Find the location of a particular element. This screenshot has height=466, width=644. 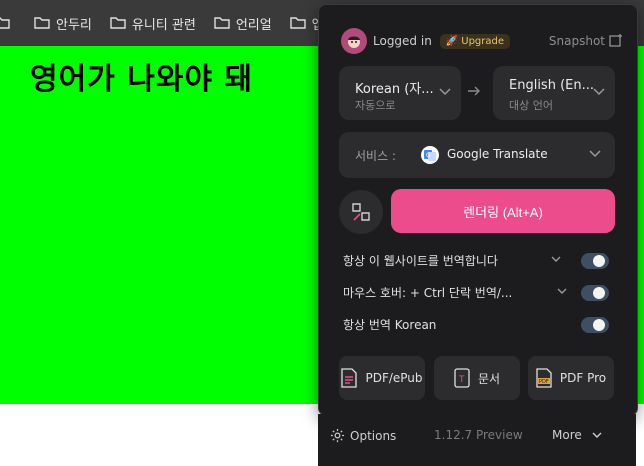

source-language-select: Korean (자... 자동으로 is located at coordinates (400, 93).